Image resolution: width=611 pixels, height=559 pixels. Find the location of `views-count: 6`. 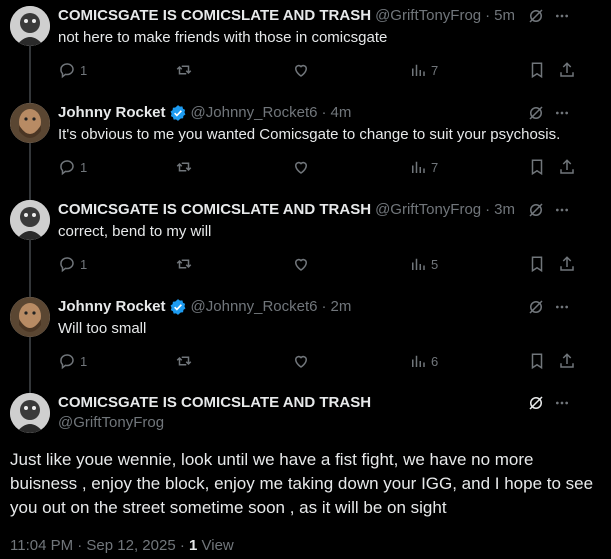

views-count: 6 is located at coordinates (435, 361).